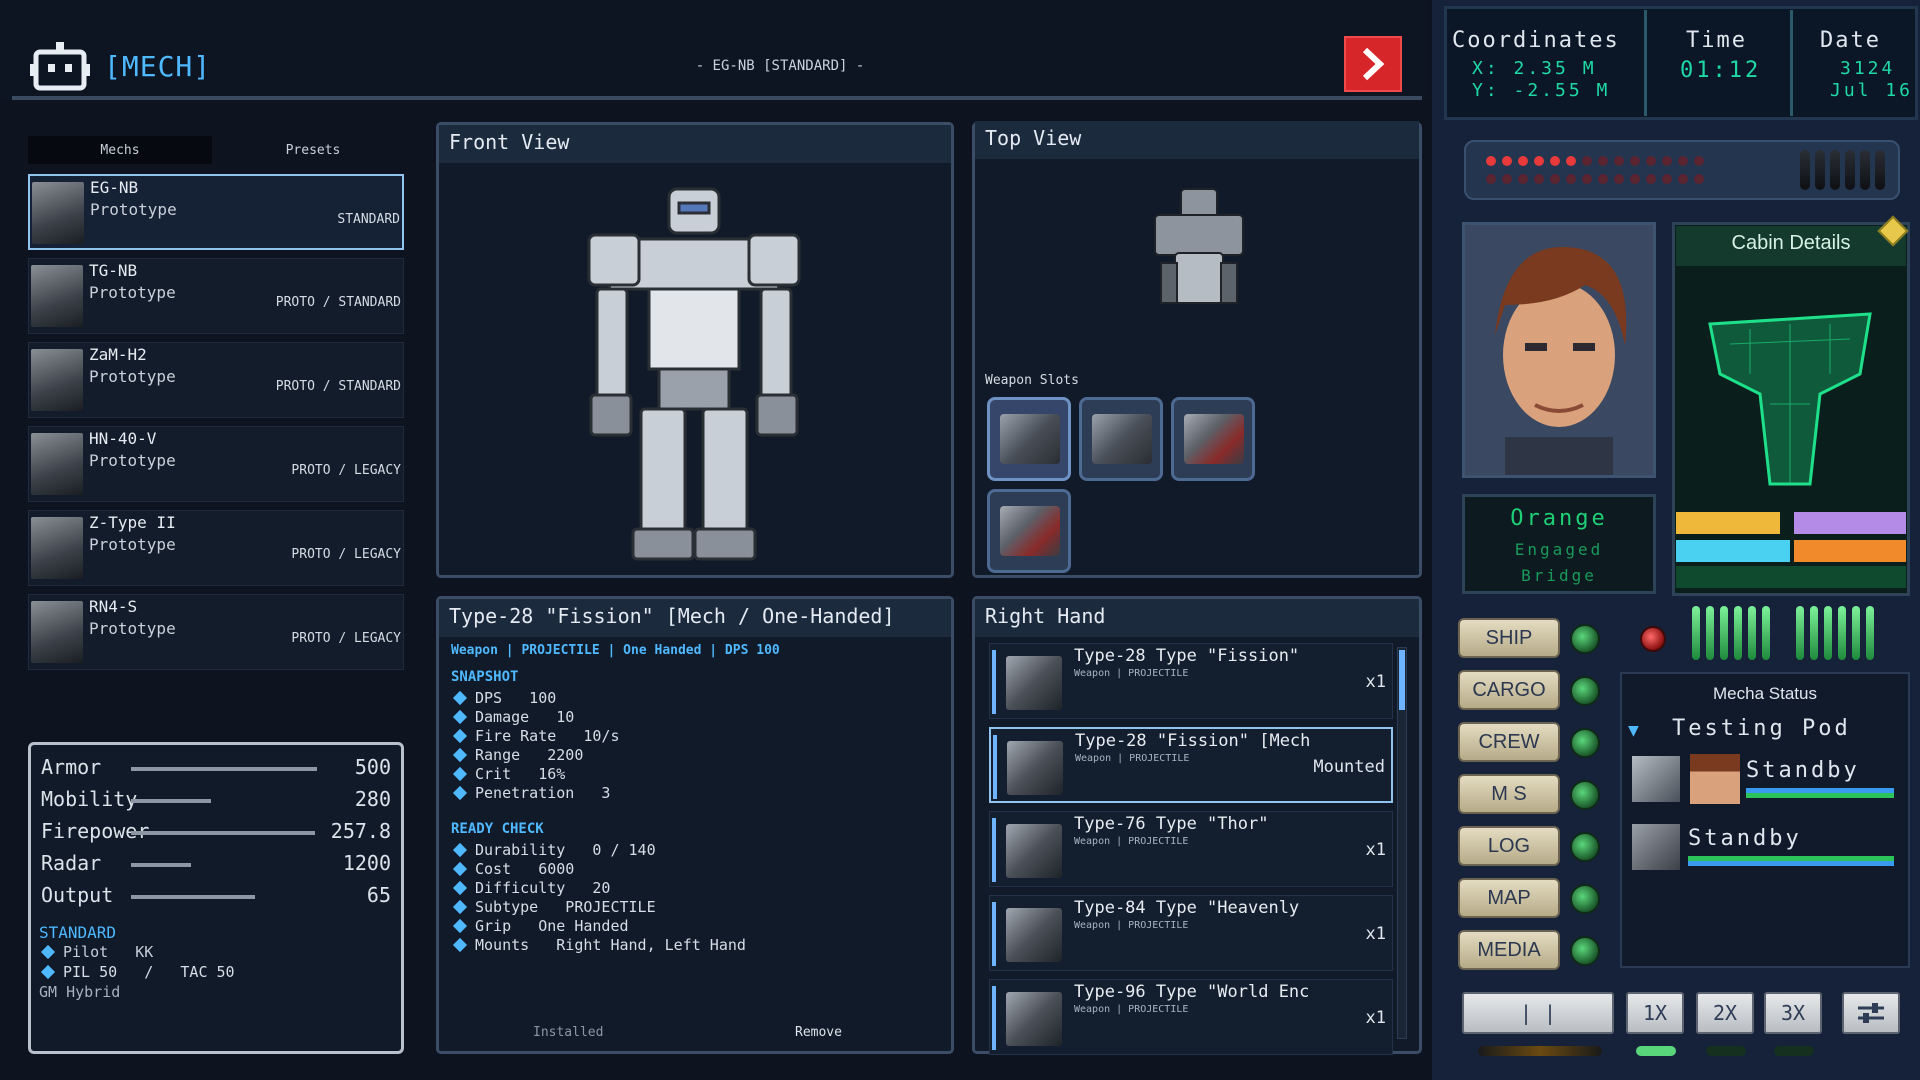 This screenshot has width=1920, height=1080. What do you see at coordinates (598, 926) in the screenshot?
I see `ready-line: Grip One Handed` at bounding box center [598, 926].